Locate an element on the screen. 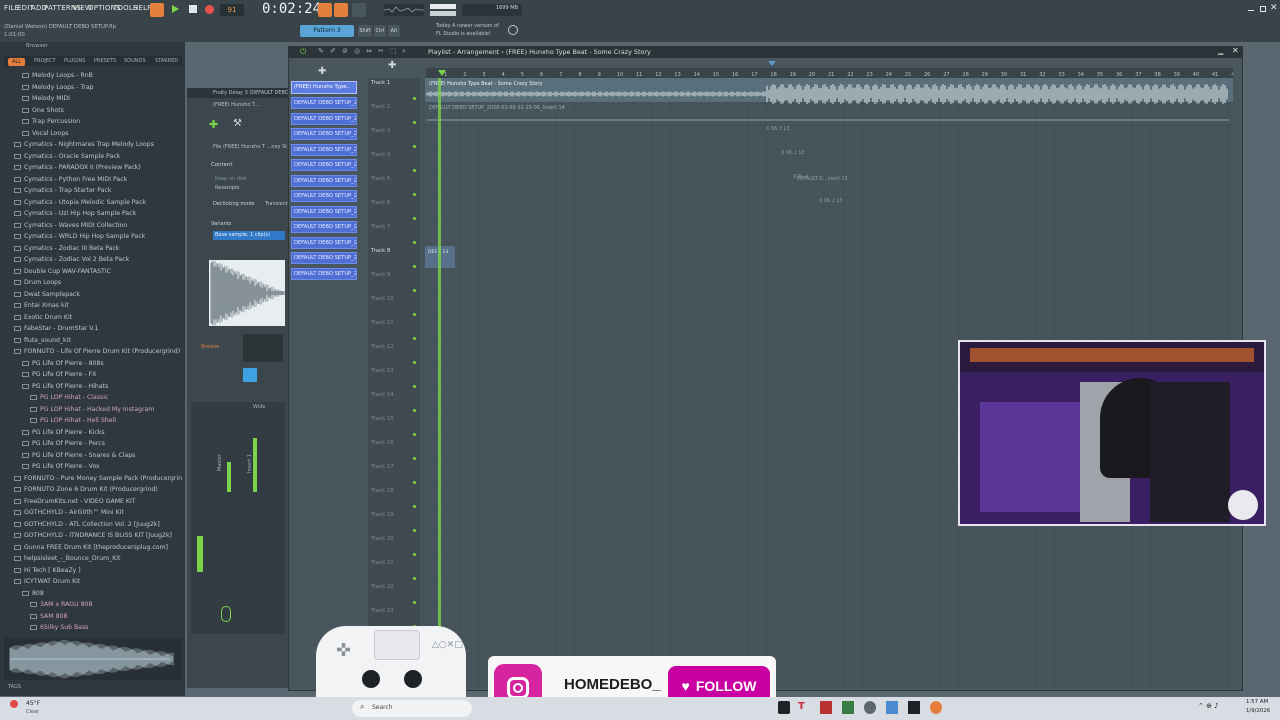 The height and width of the screenshot is (720, 1280). track-header: Track 15 is located at coordinates (382, 419).